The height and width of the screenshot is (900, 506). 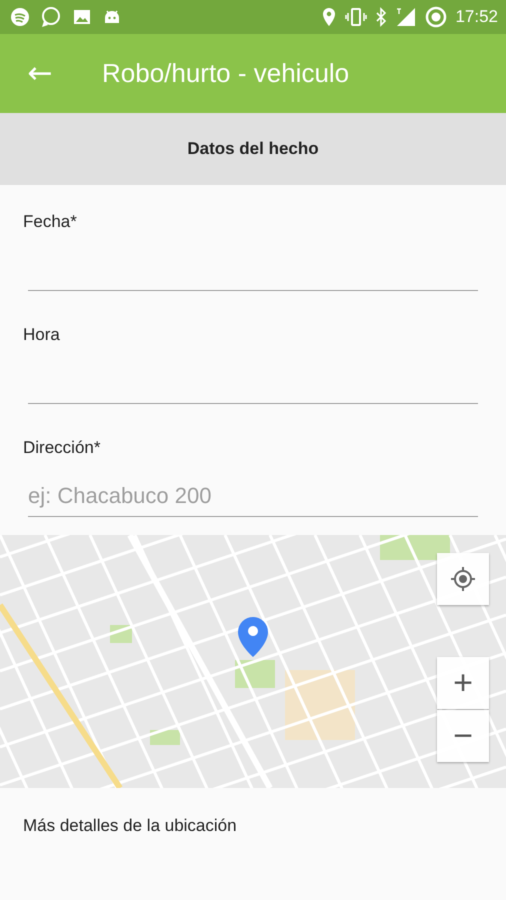 What do you see at coordinates (253, 637) in the screenshot?
I see `map-pin-icon` at bounding box center [253, 637].